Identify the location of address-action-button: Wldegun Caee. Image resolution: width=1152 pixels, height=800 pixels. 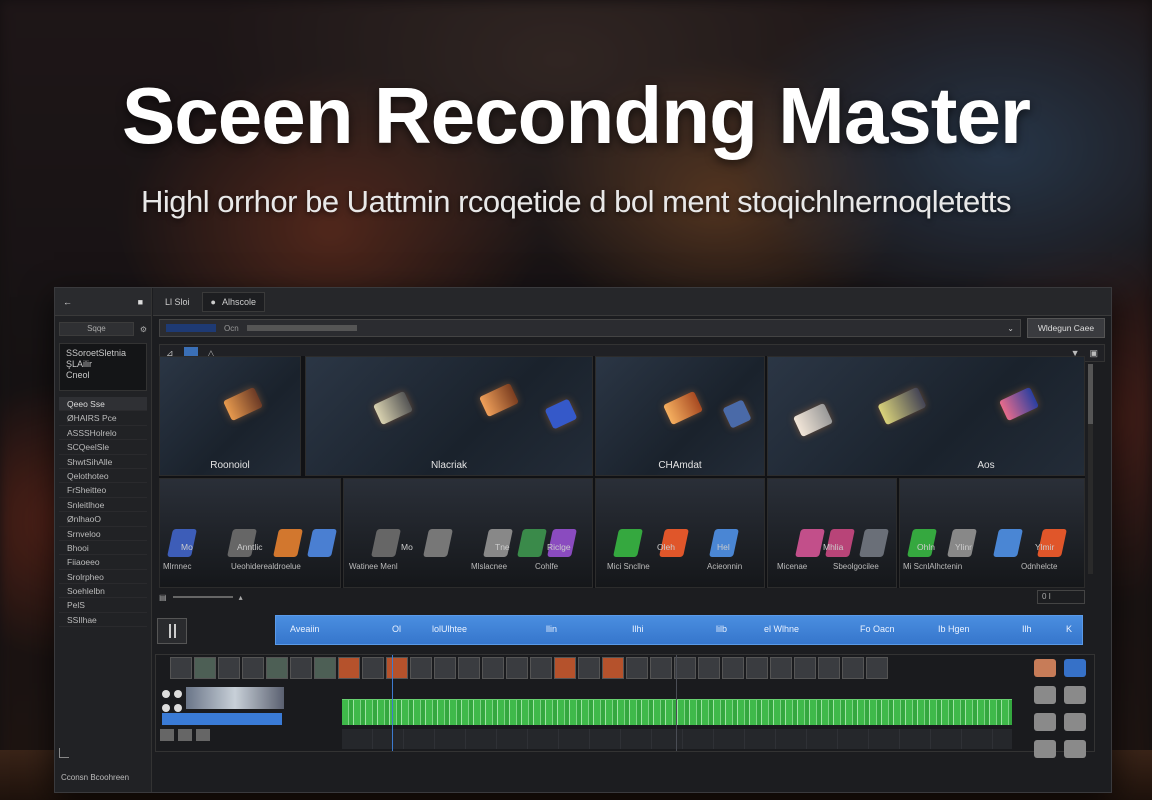
(1066, 328).